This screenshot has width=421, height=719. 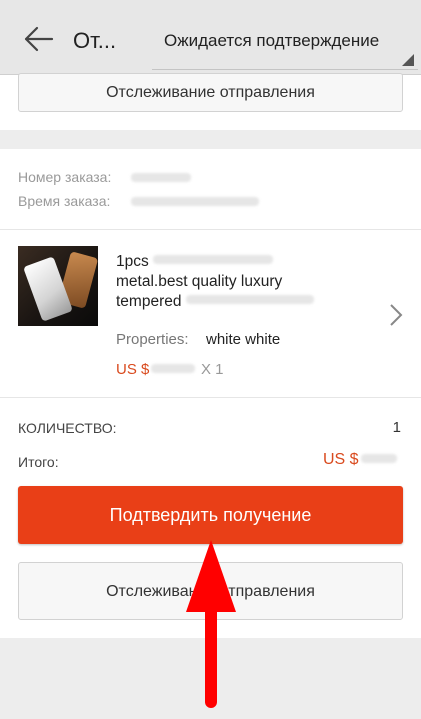 I want to click on product-quantity: X 1, so click(x=212, y=369).